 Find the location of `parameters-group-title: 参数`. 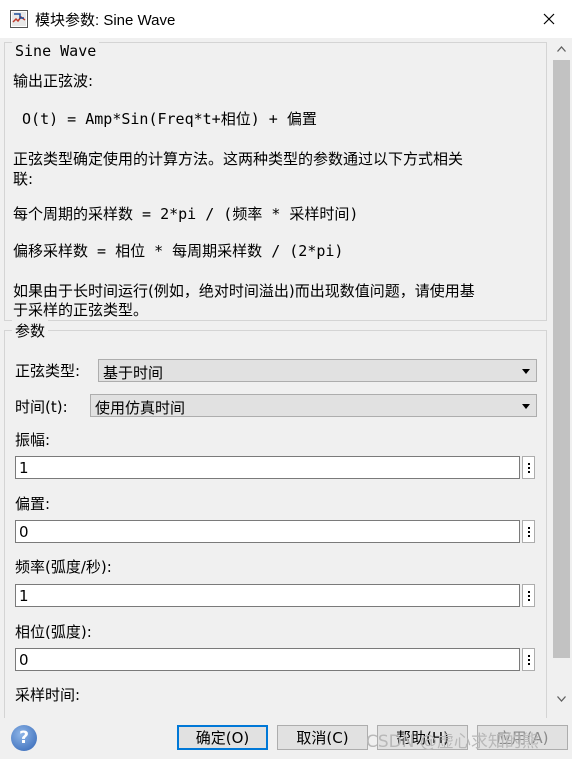

parameters-group-title: 参数 is located at coordinates (30, 330).